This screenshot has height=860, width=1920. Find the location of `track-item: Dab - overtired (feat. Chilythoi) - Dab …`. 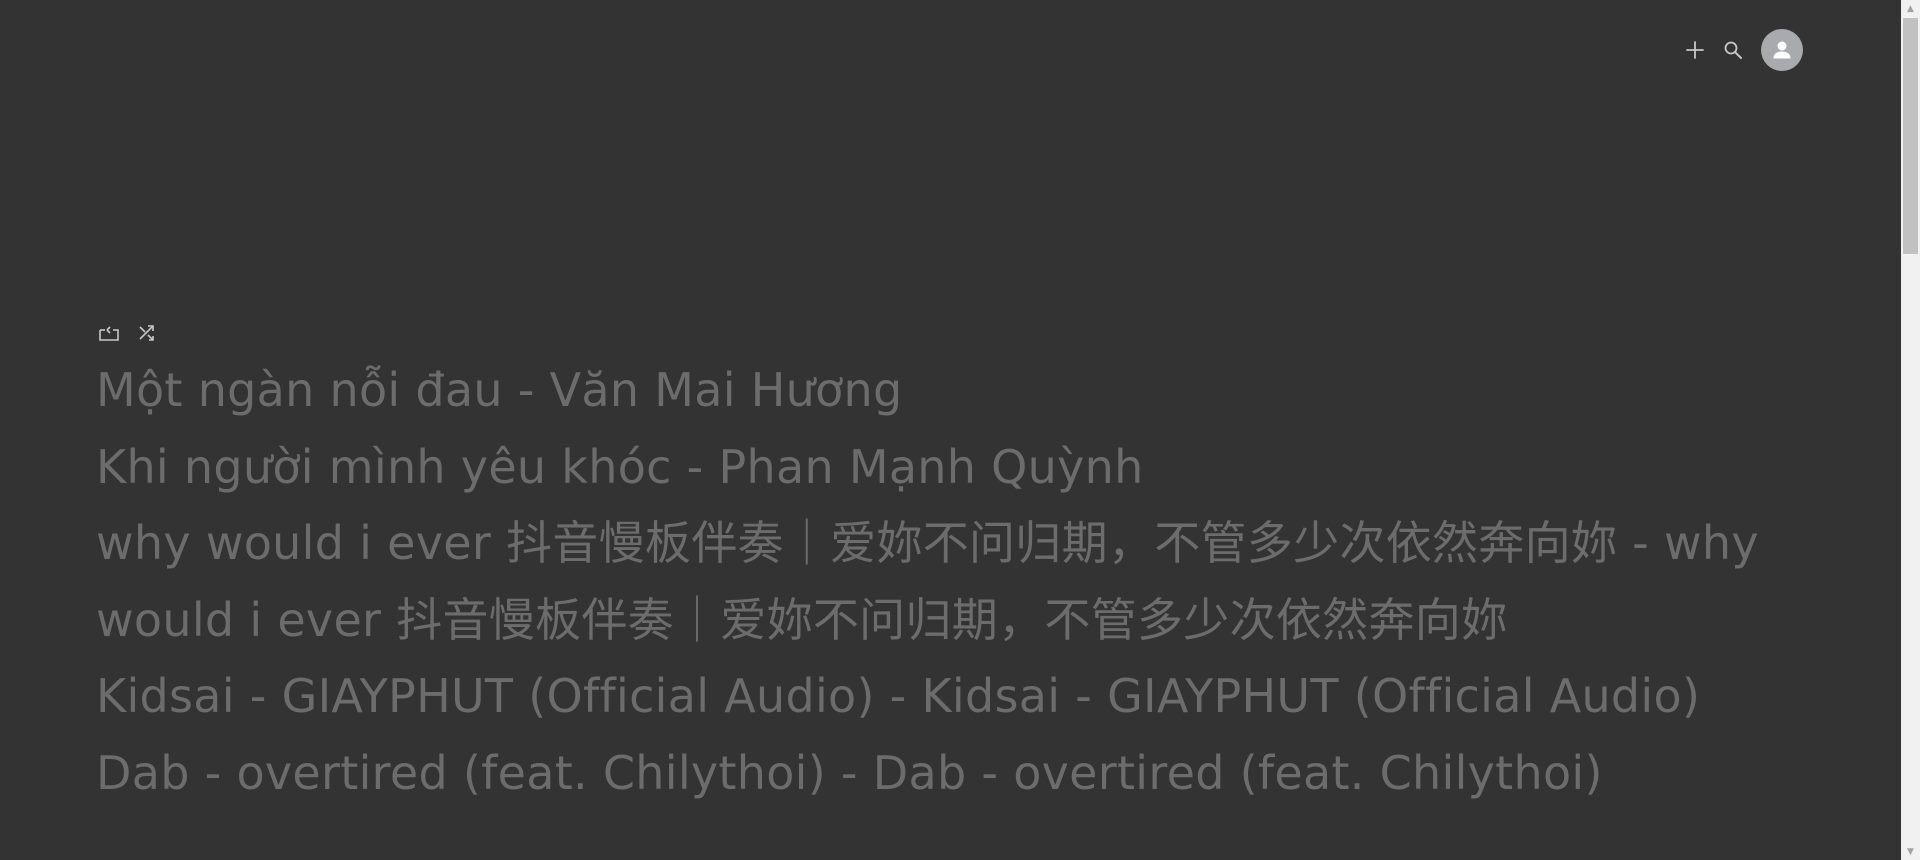

track-item: Dab - overtired (feat. Chilythoi) - Dab … is located at coordinates (946, 773).